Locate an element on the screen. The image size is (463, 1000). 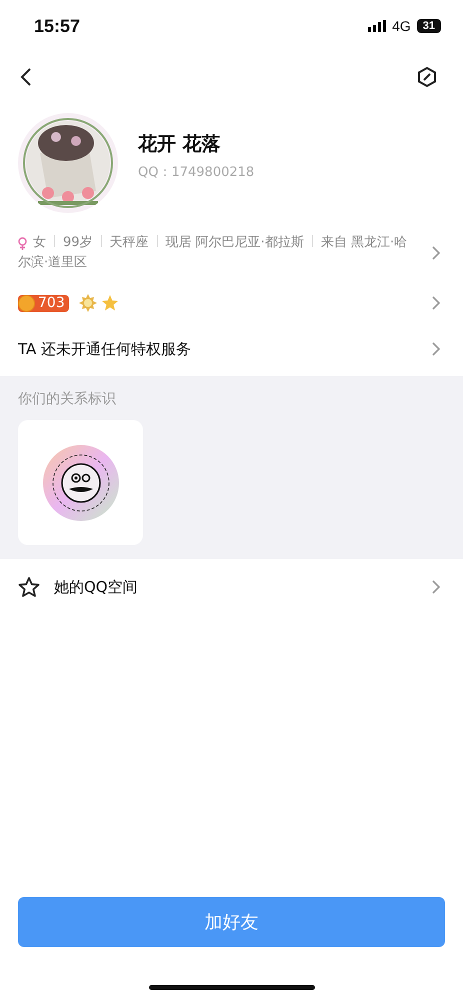
profile-name: 花开 花落 is located at coordinates (180, 144).